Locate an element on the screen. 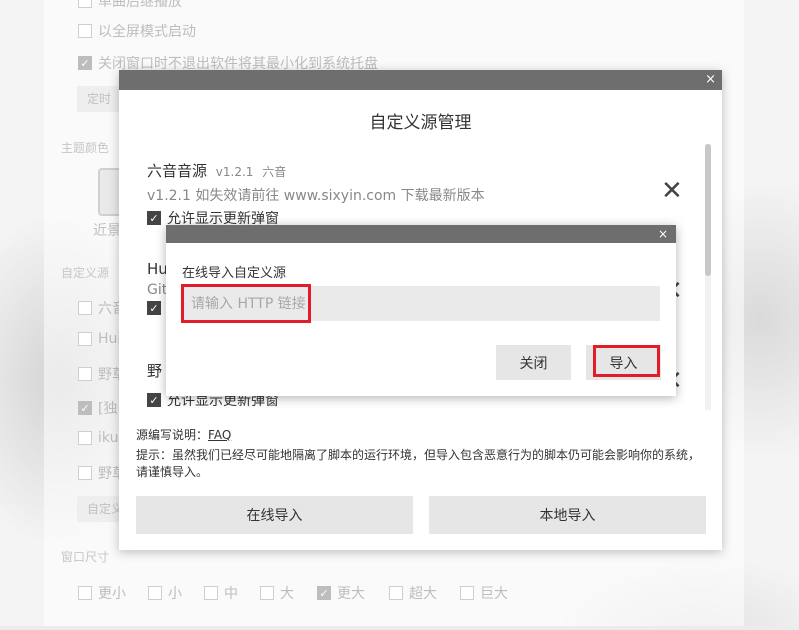 This screenshot has height=630, width=799. allow-update-popup: ✓ is located at coordinates (157, 308).